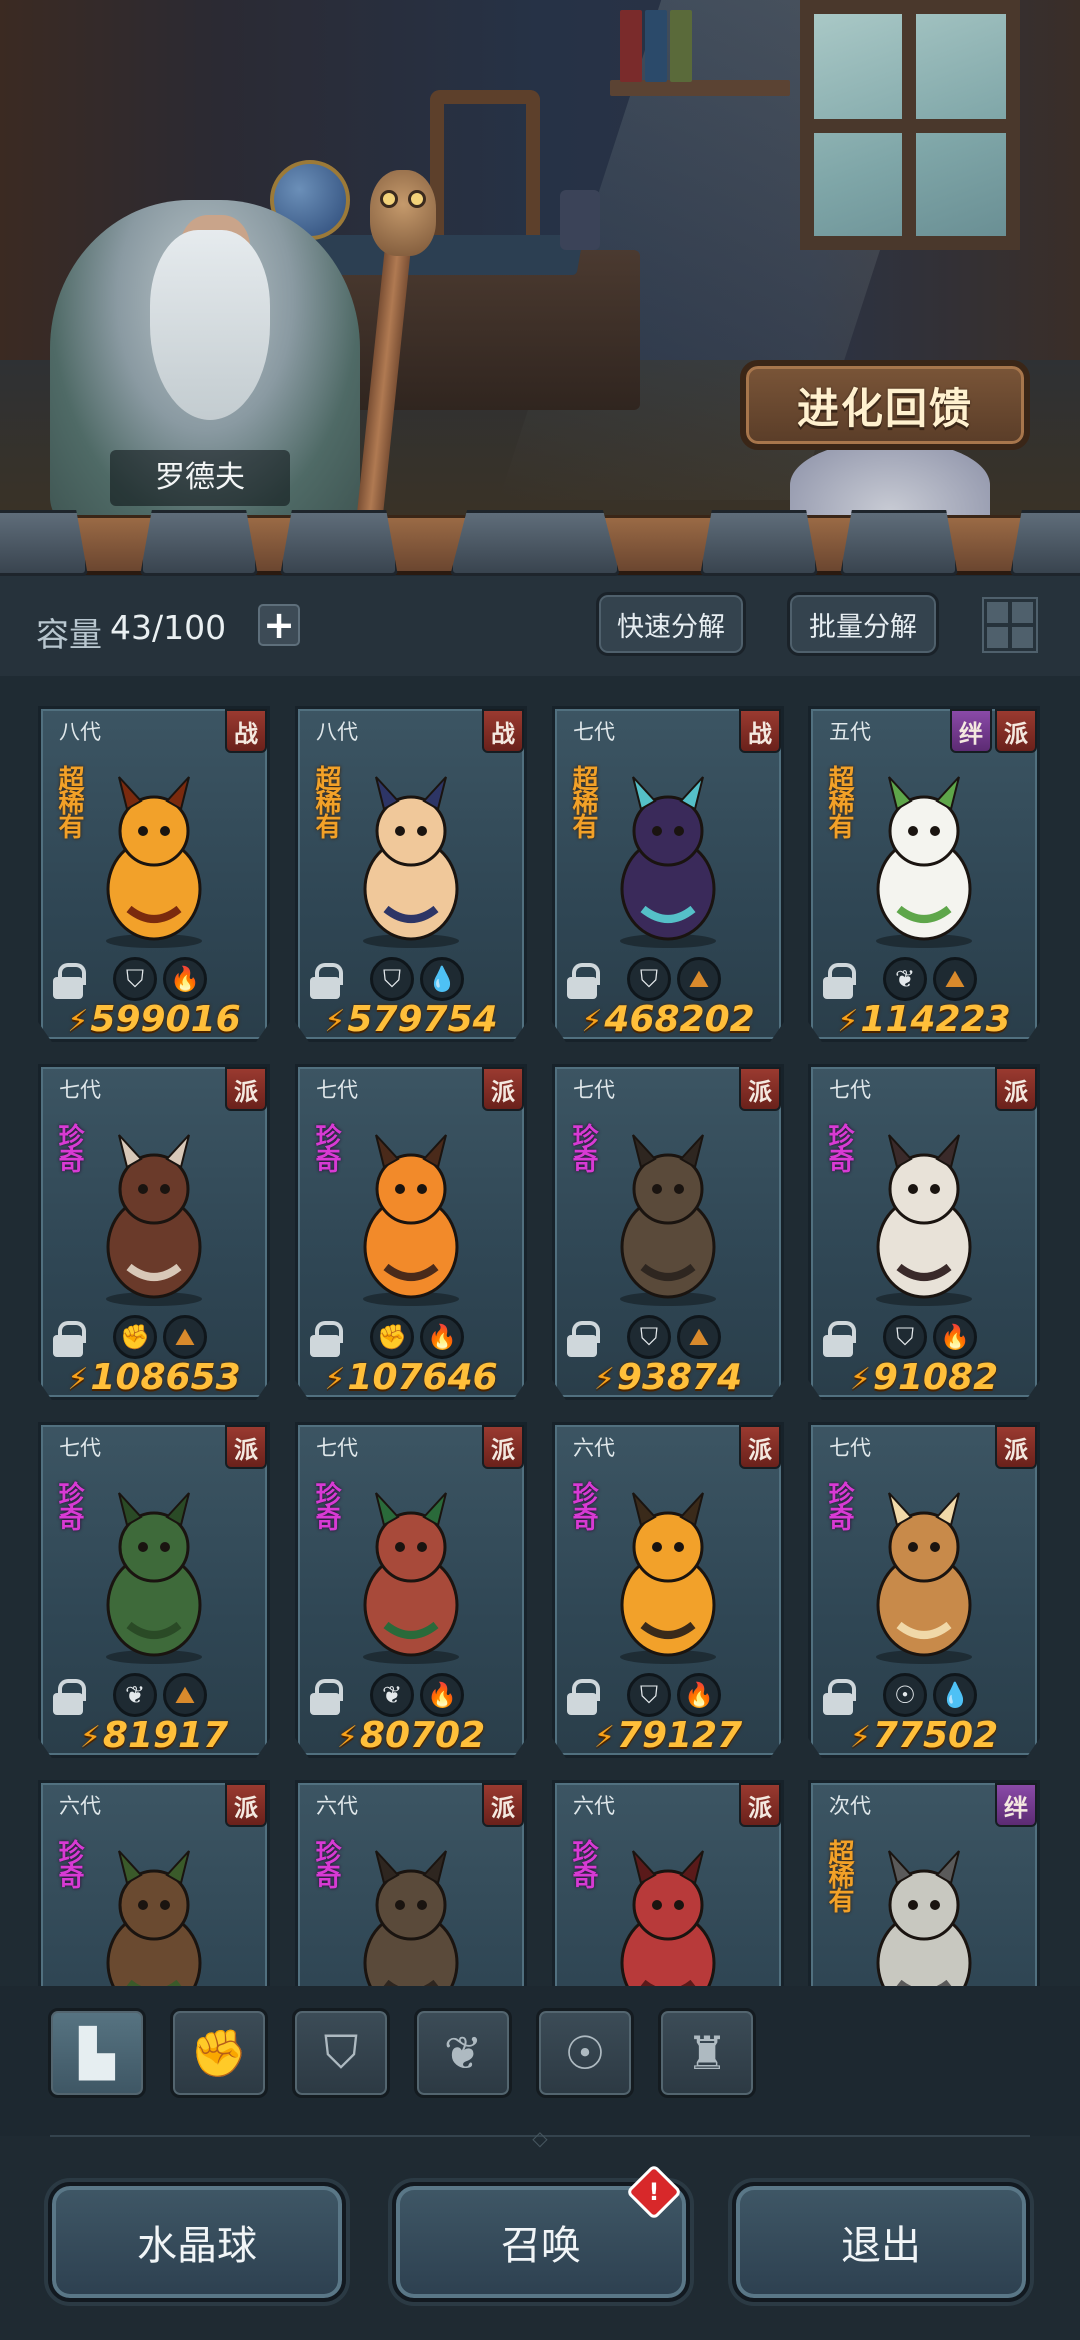  I want to click on monster-card: 七代派珍奇 ❦ 🔥 ⚡80702, so click(411, 1590).